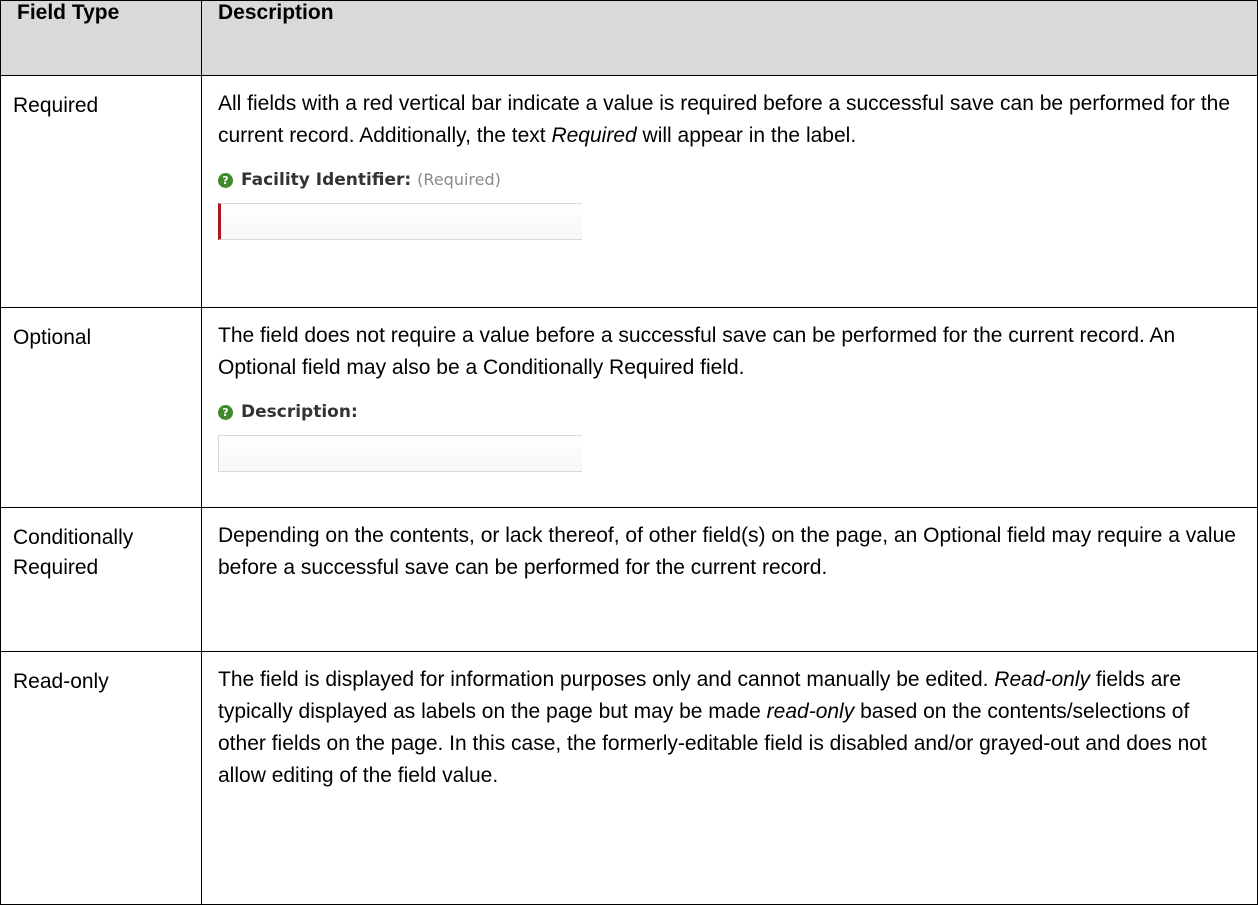  I want to click on sample-label: ? Description:, so click(400, 412).